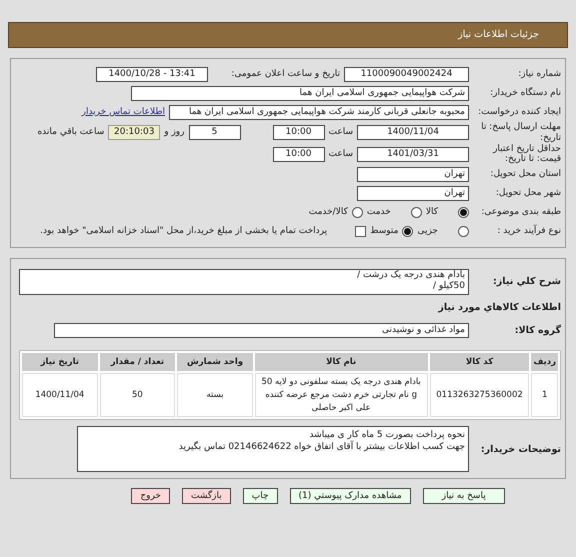 This screenshot has height=557, width=576. I want to click on checkbox, so click(360, 232).